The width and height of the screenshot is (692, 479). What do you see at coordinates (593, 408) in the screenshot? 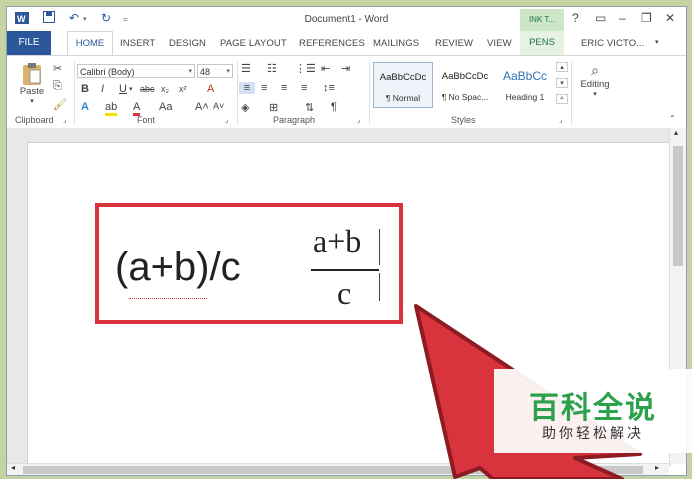
I see `watermark-main-text: 百科全说` at bounding box center [593, 408].